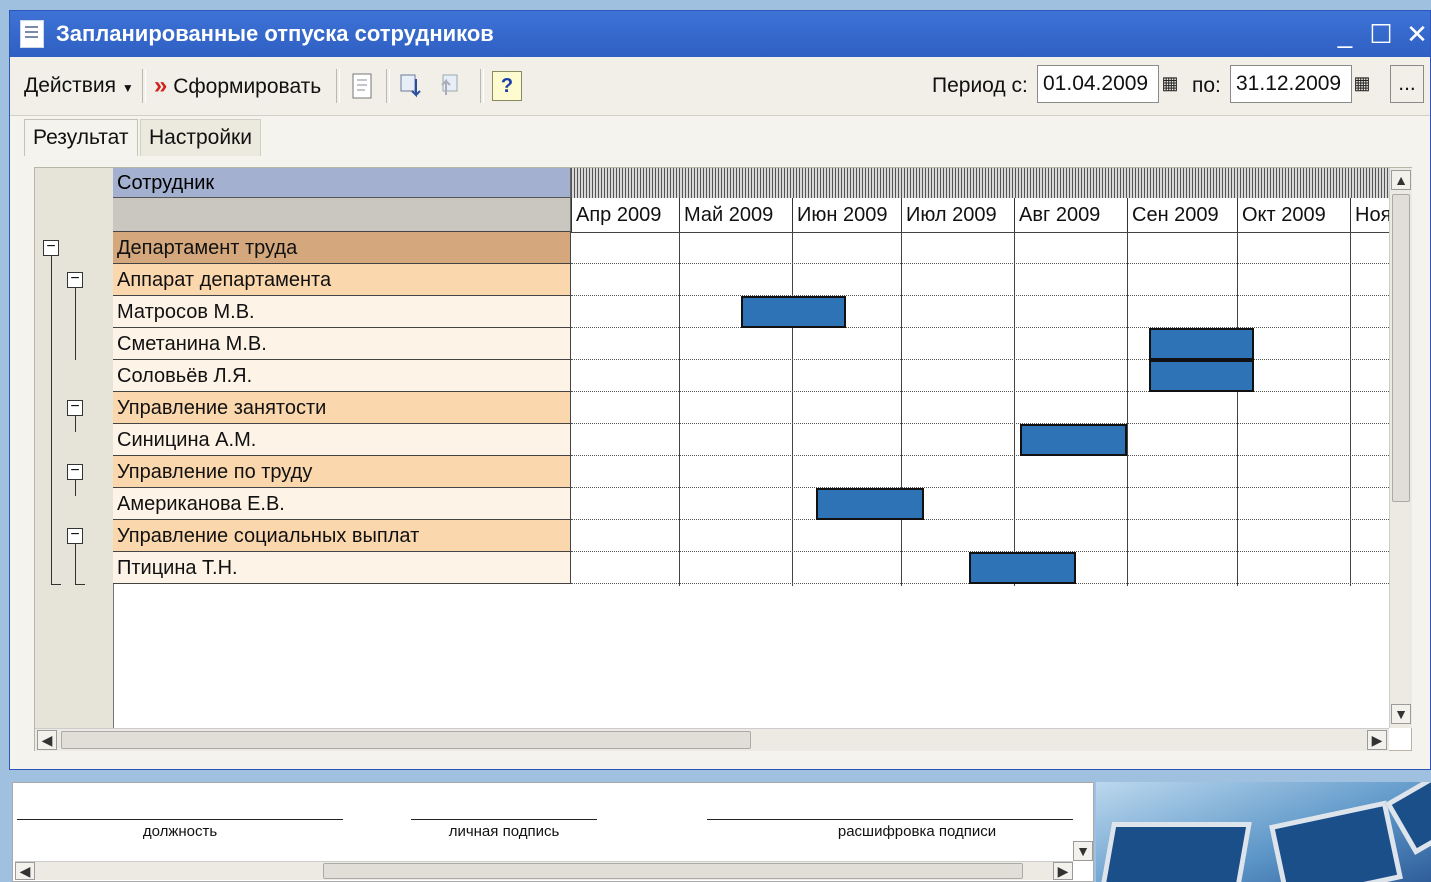  What do you see at coordinates (1174, 852) in the screenshot?
I see `laptop-graphic` at bounding box center [1174, 852].